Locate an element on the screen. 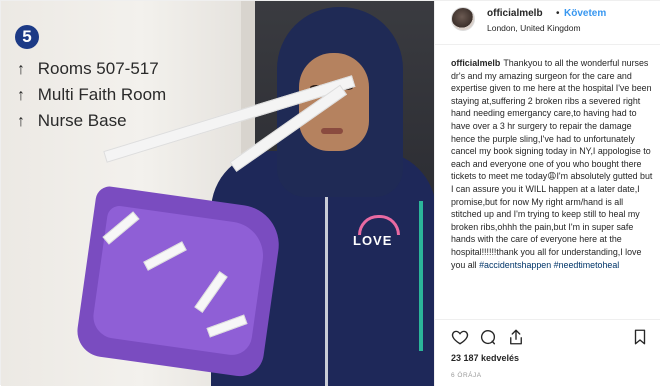 The width and height of the screenshot is (660, 386). sign-row-multi-faith: ↑ Multi Faith Room is located at coordinates (91, 95).